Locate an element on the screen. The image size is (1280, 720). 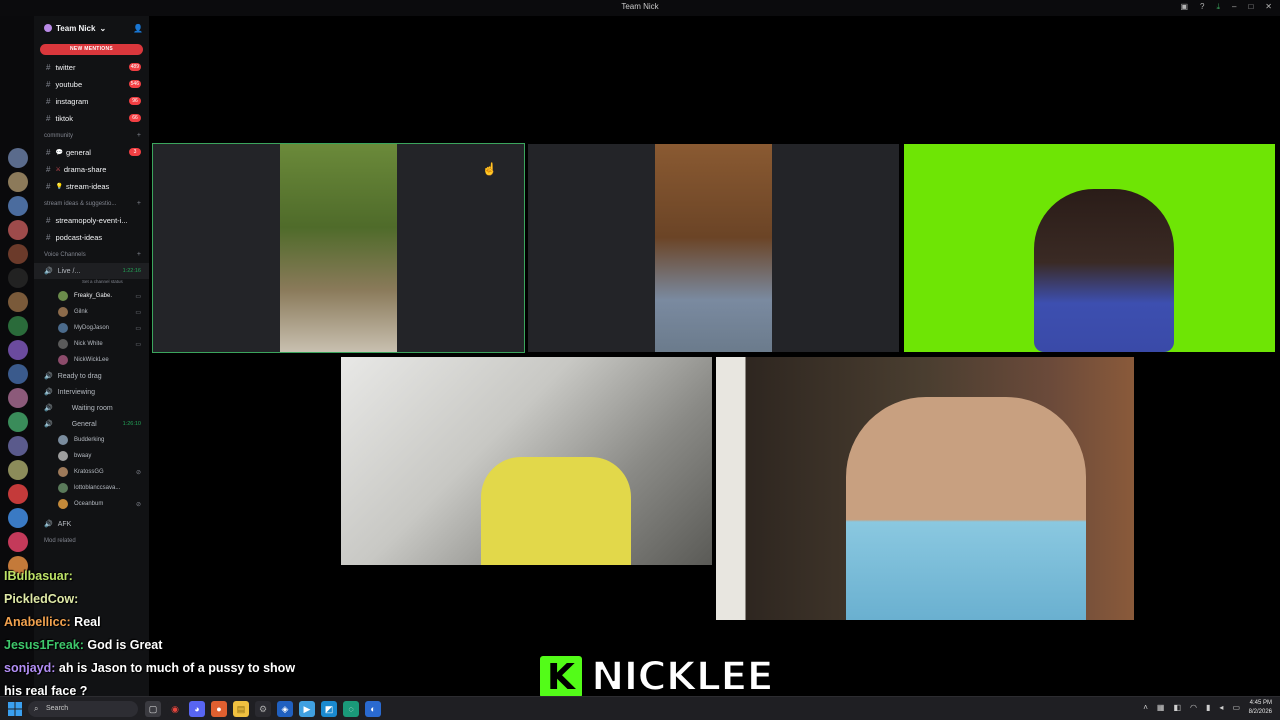
channel-tiktok: # tiktok 66 is located at coordinates (91, 118).